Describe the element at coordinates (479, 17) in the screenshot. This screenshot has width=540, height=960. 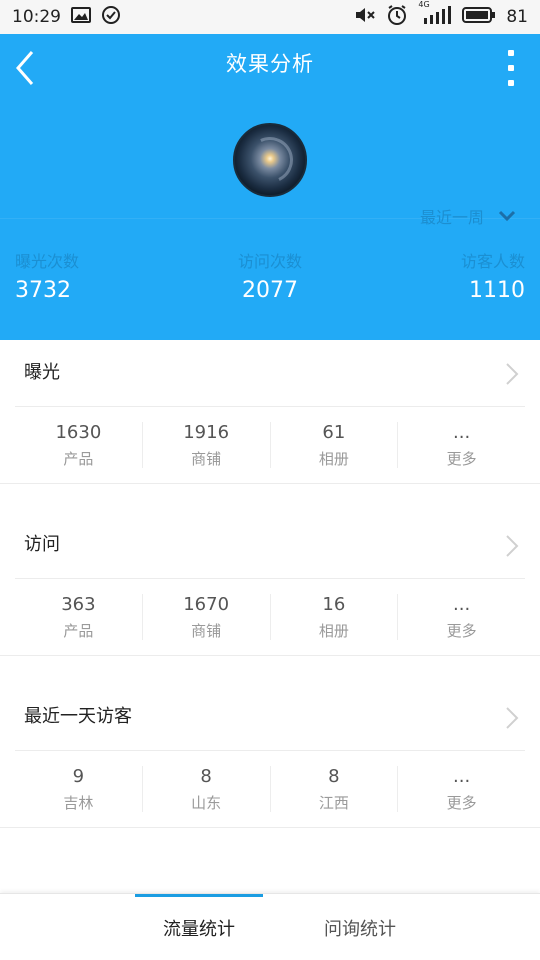
I see `battery-icon` at that location.